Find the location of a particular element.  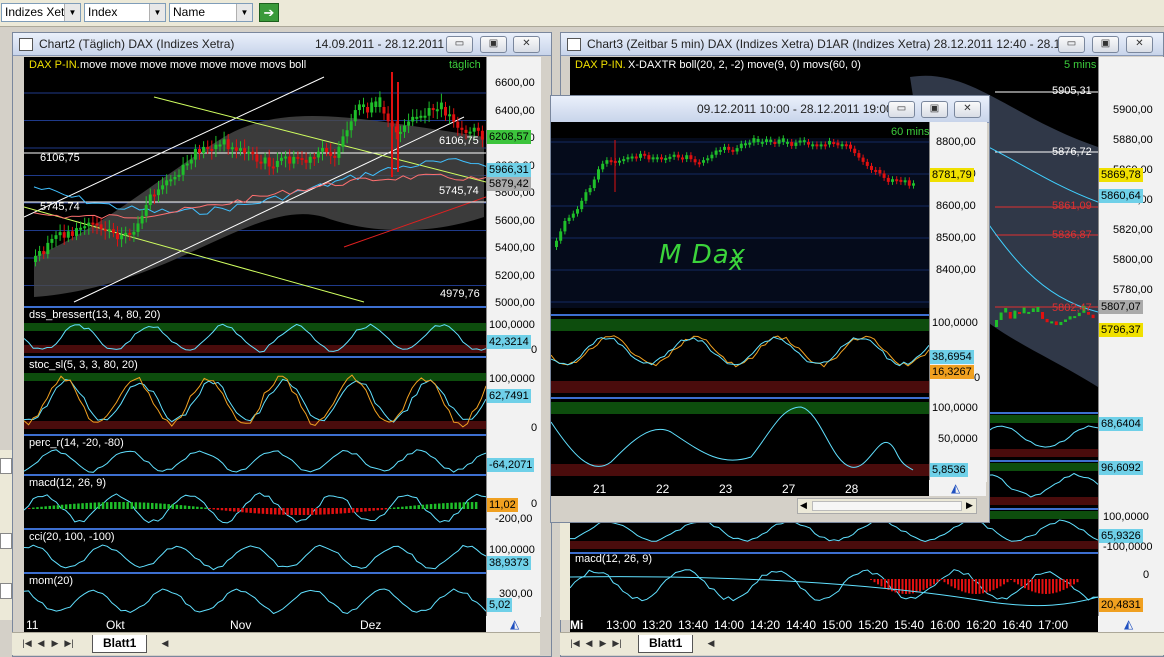

horizontal-scrollbar: ◀ ▶ is located at coordinates (887, 506).